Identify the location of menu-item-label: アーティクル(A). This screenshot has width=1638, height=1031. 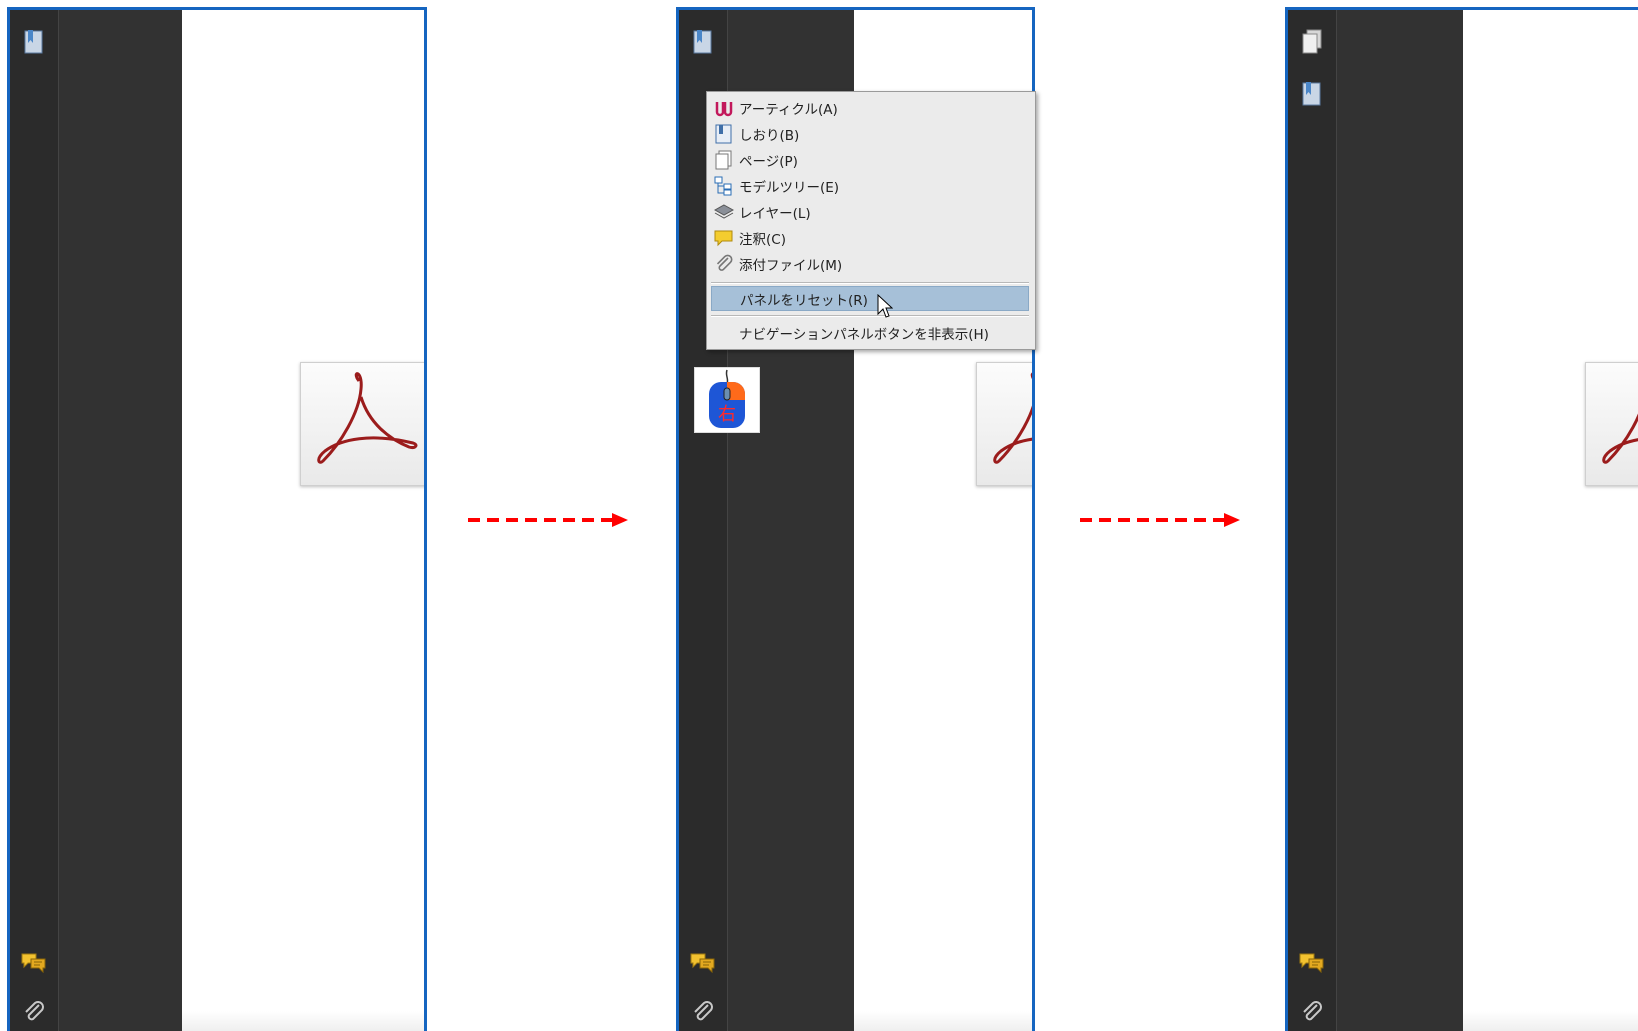
(788, 109).